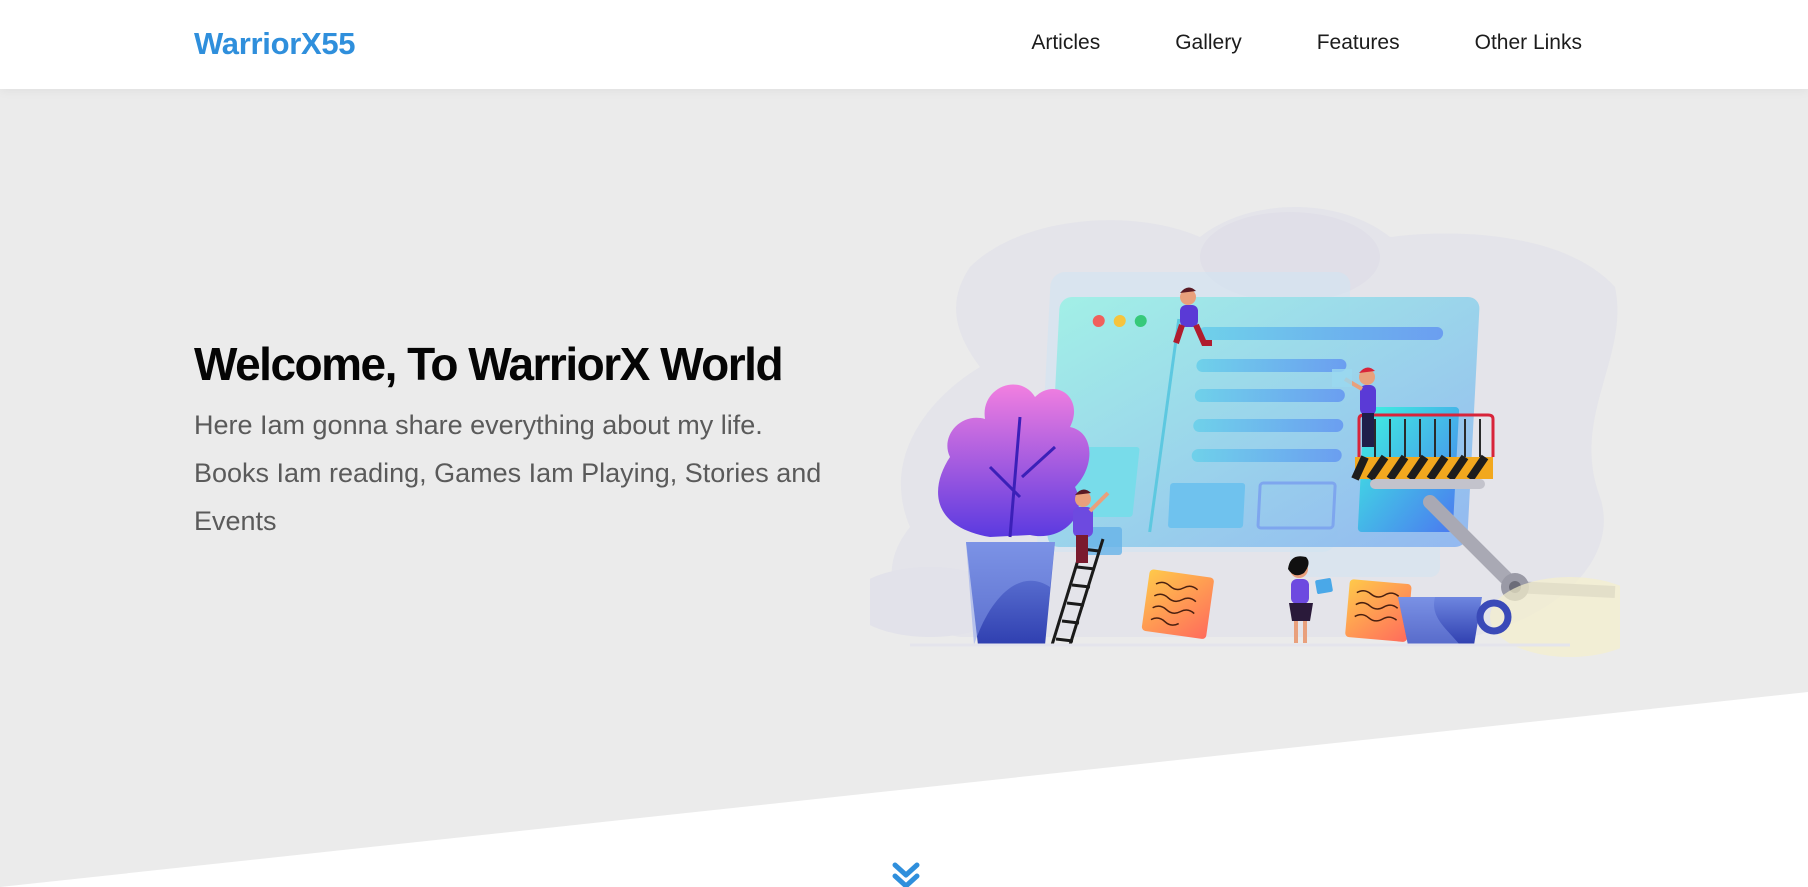  Describe the element at coordinates (906, 874) in the screenshot. I see `double-chevron-down-icon` at that location.